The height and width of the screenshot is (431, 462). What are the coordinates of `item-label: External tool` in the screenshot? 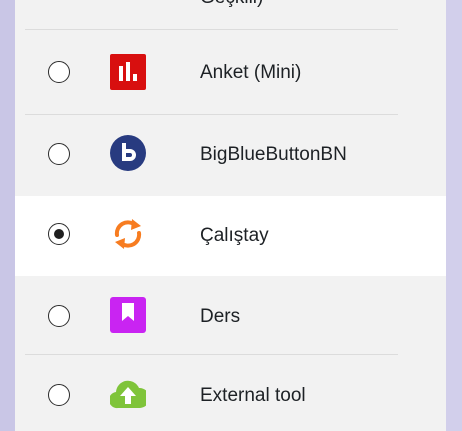 It's located at (253, 395).